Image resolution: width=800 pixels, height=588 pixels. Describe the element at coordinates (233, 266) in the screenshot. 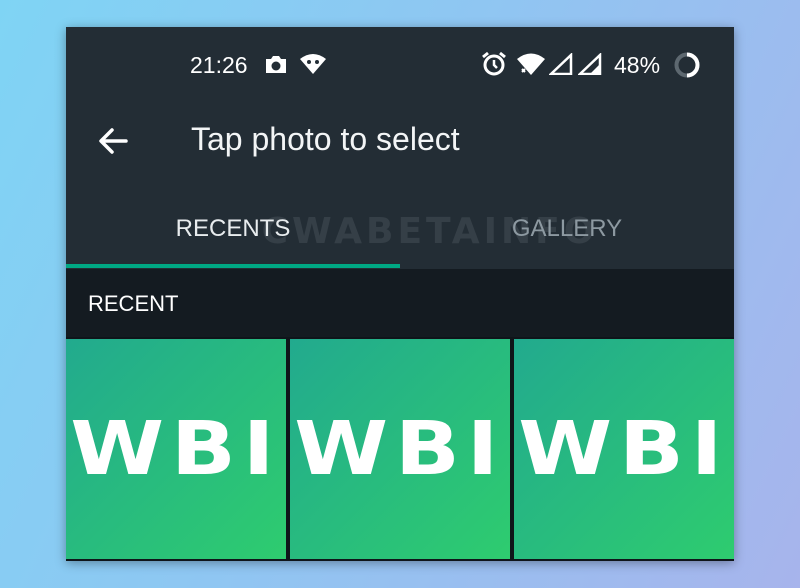

I see `tab-indicator` at that location.